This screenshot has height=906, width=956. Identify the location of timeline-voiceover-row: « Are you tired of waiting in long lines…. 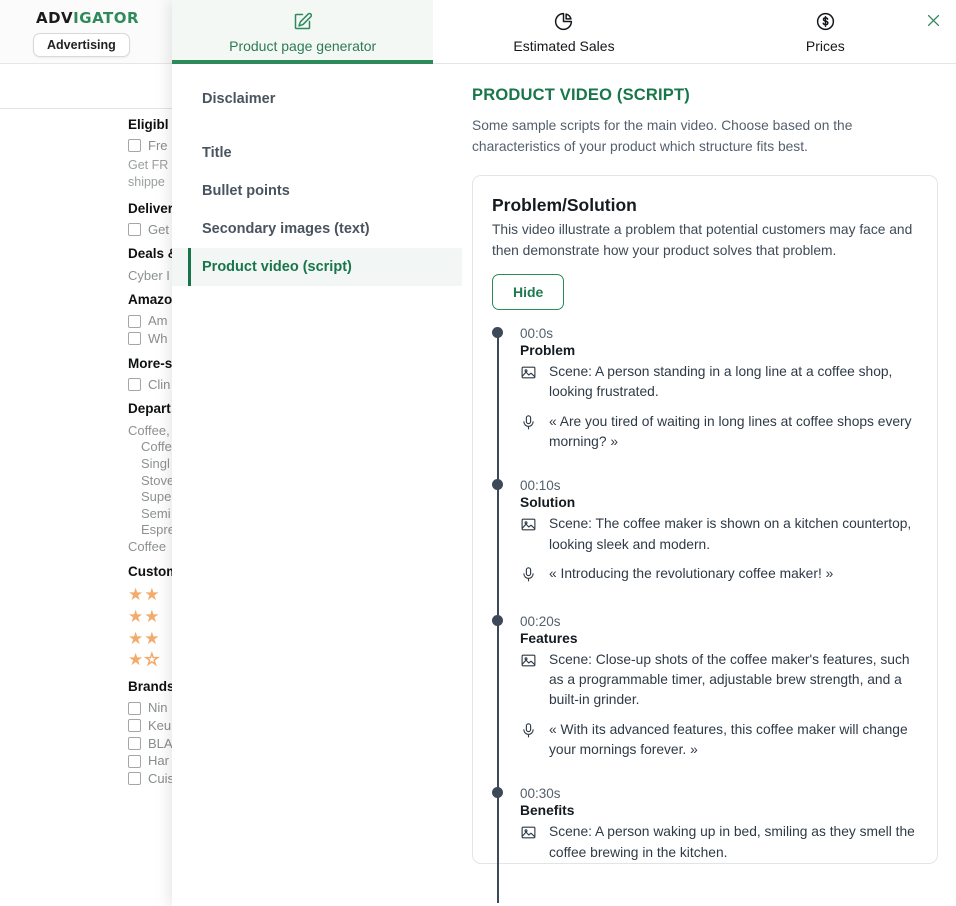
(719, 432).